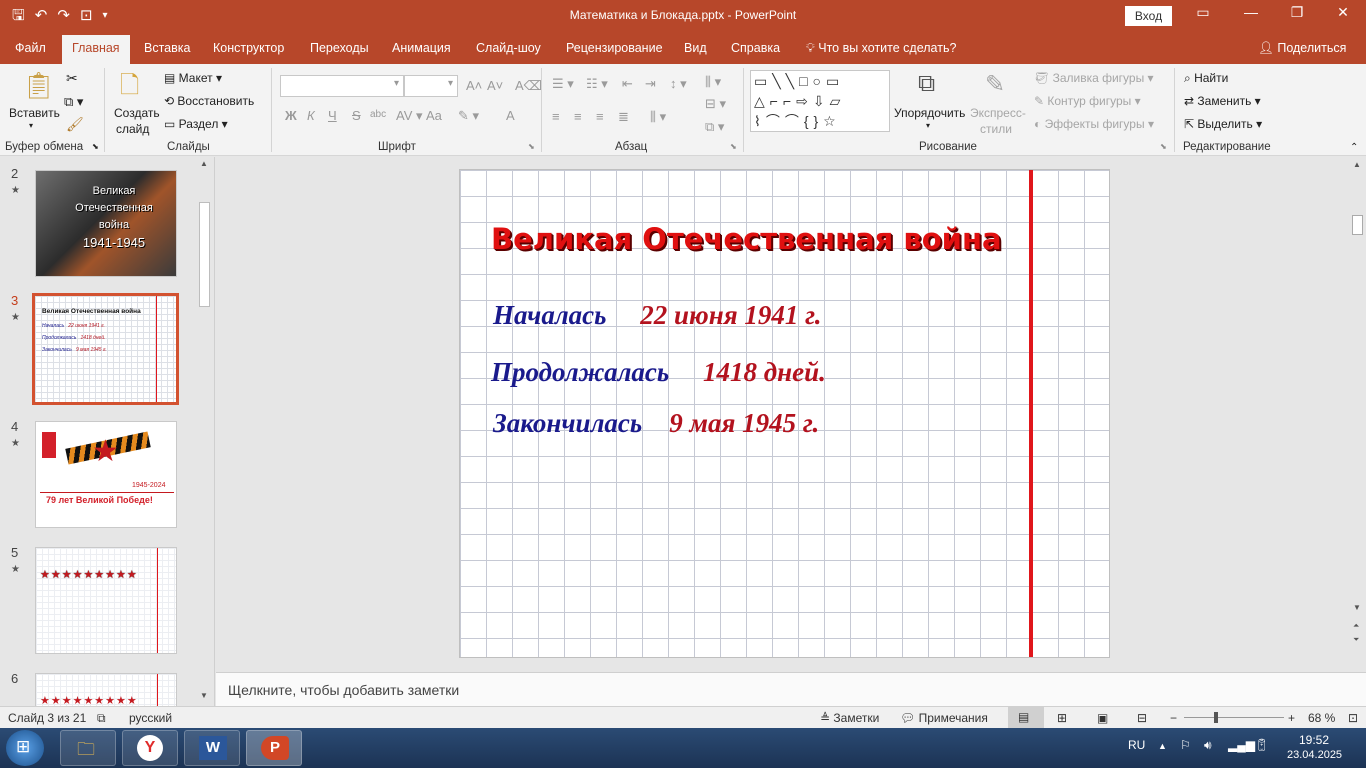 The width and height of the screenshot is (1366, 768). What do you see at coordinates (995, 84) in the screenshot?
I see `quick-styles-icon: ✎` at bounding box center [995, 84].